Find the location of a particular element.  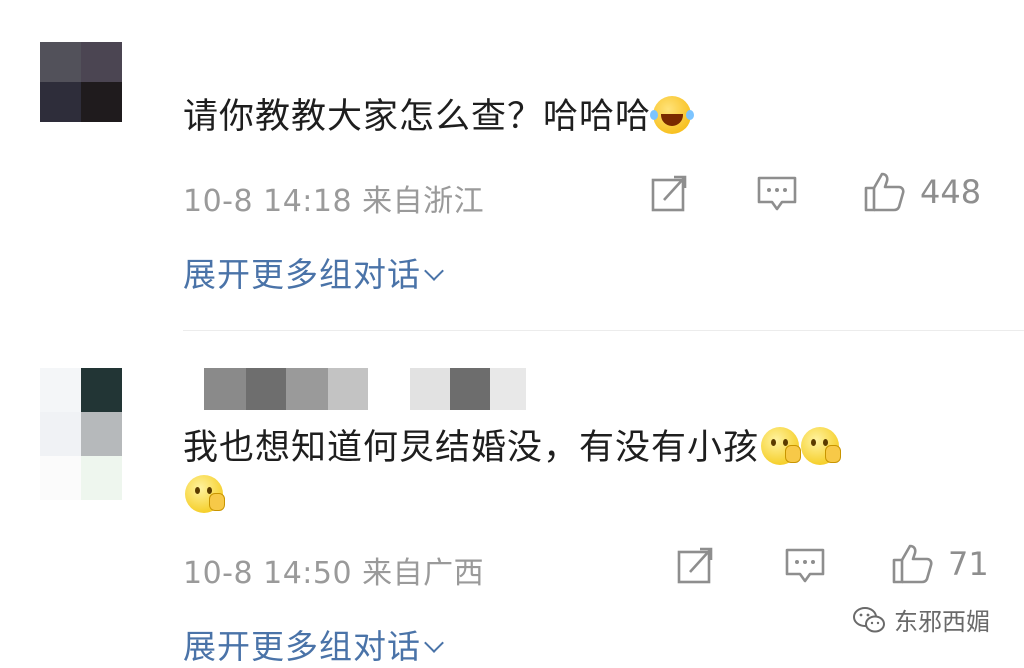

comment-meta: 10-8 14:50 来自广西 is located at coordinates (334, 573).